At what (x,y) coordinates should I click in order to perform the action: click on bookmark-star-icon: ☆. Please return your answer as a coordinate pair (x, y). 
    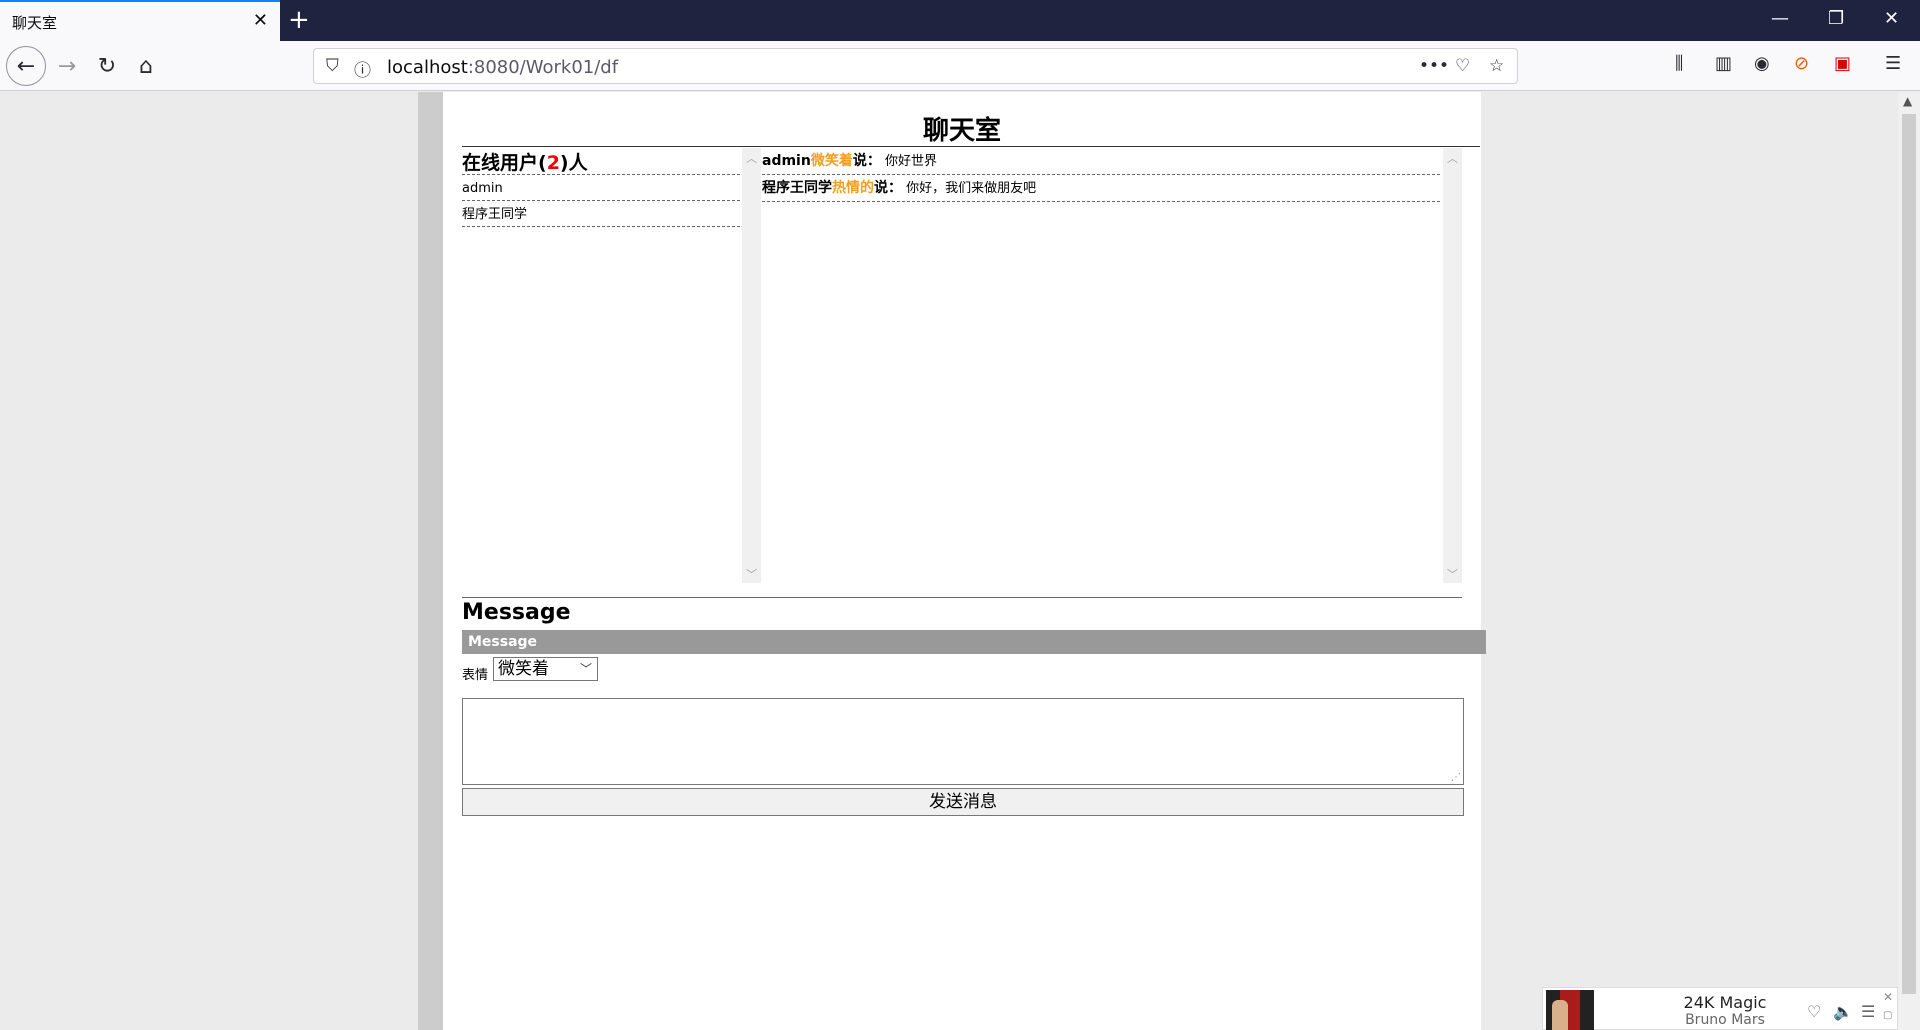
    Looking at the image, I should click on (1496, 66).